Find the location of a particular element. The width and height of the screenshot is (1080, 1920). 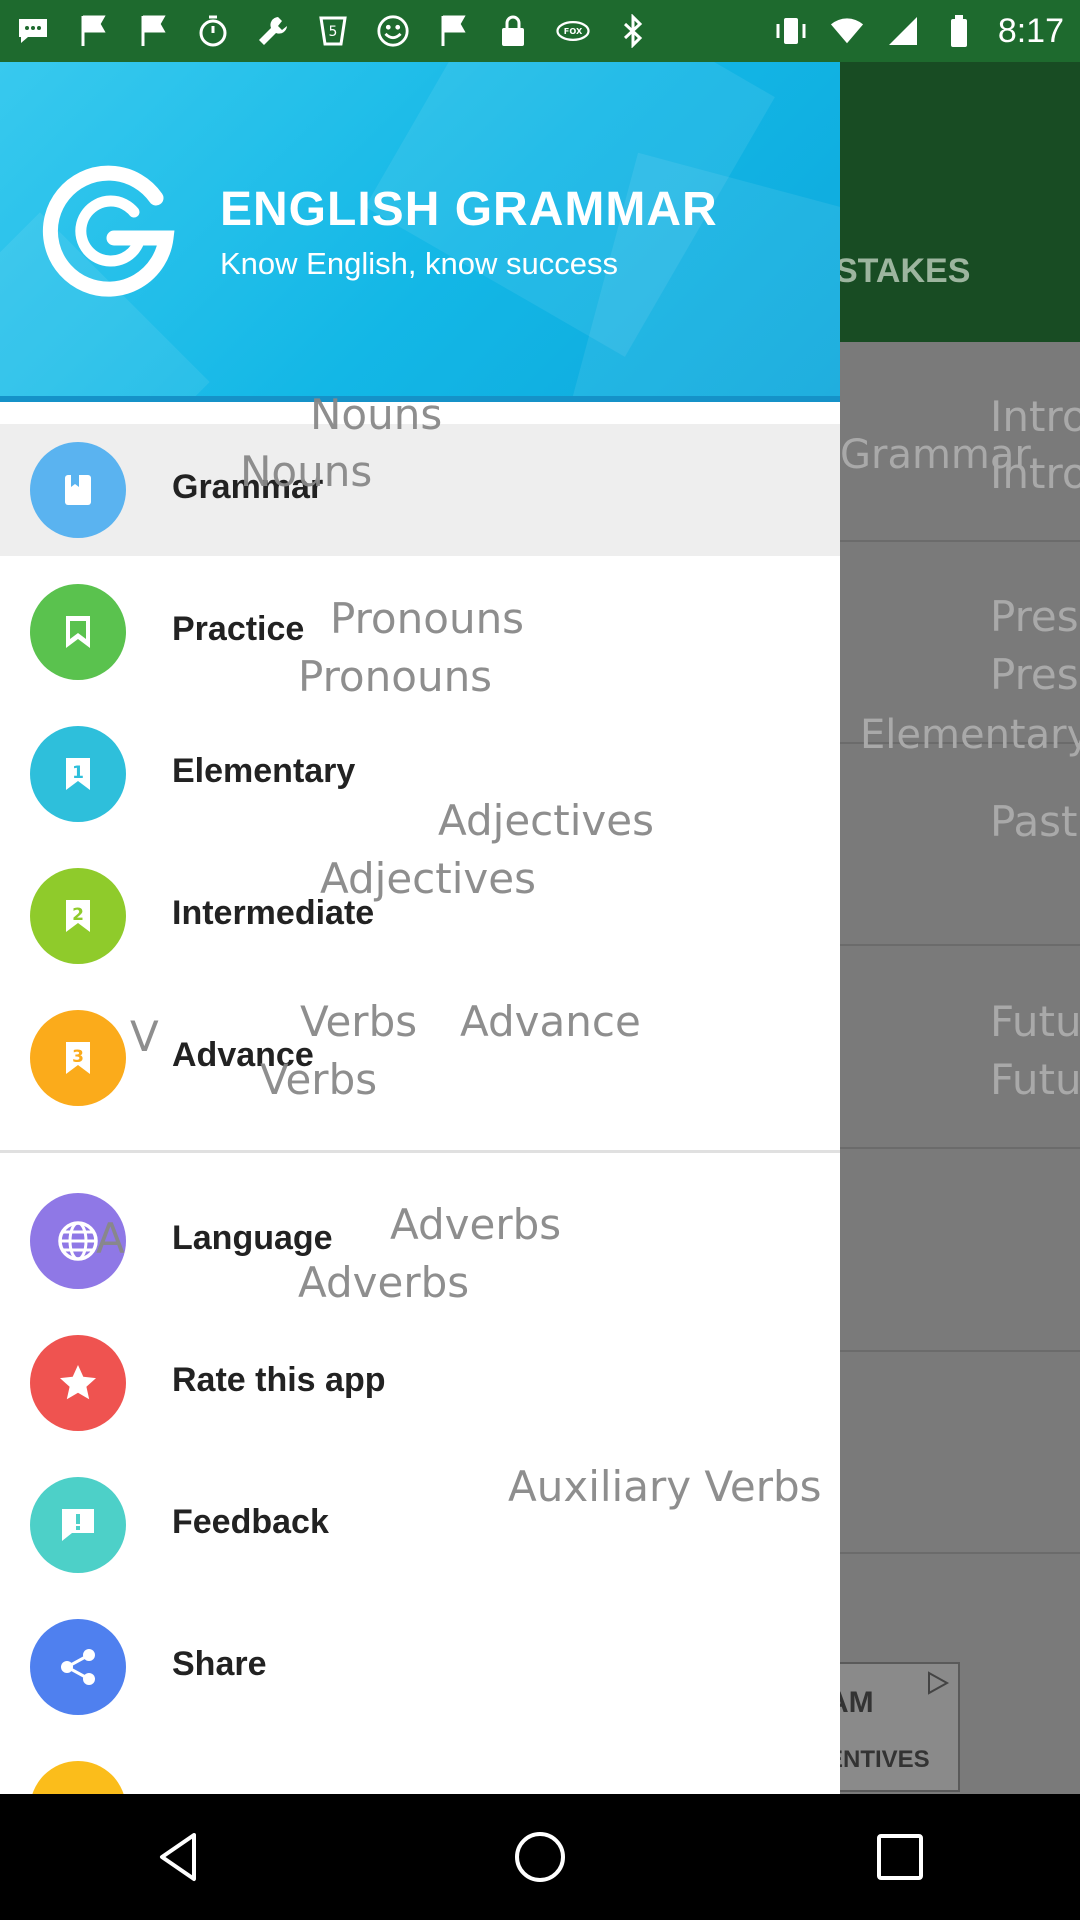

ad-text: ENTIVES is located at coordinates (878, 1759).